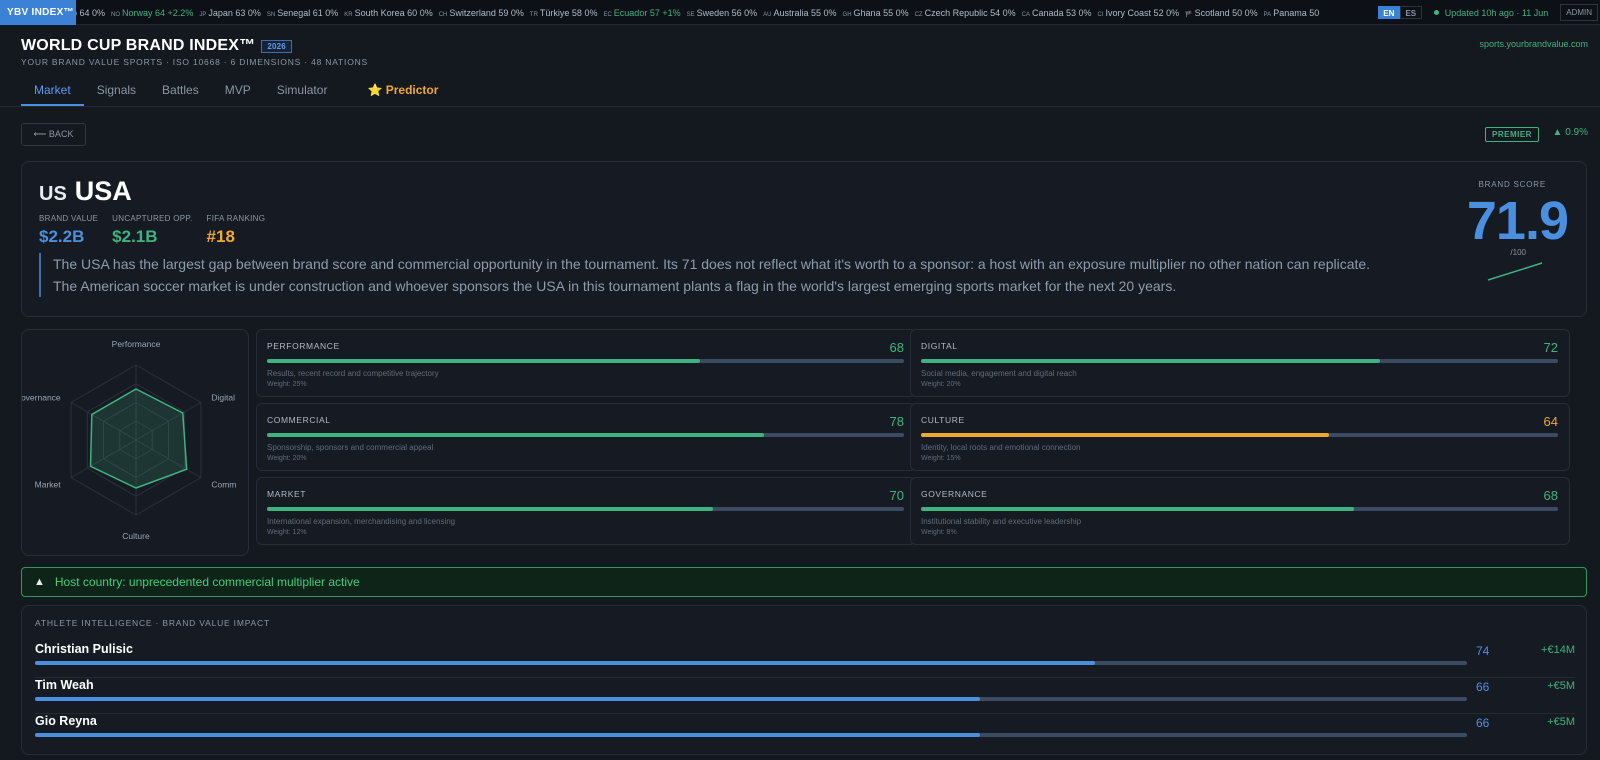 This screenshot has height=760, width=1600. What do you see at coordinates (1410, 12) in the screenshot?
I see `lang-es-button: ES` at bounding box center [1410, 12].